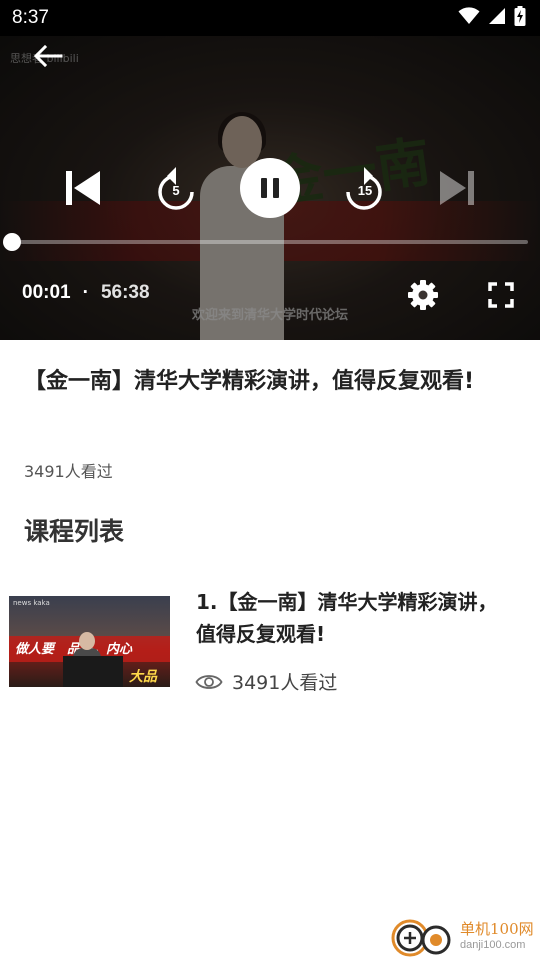  I want to click on wifi-icon, so click(469, 18).